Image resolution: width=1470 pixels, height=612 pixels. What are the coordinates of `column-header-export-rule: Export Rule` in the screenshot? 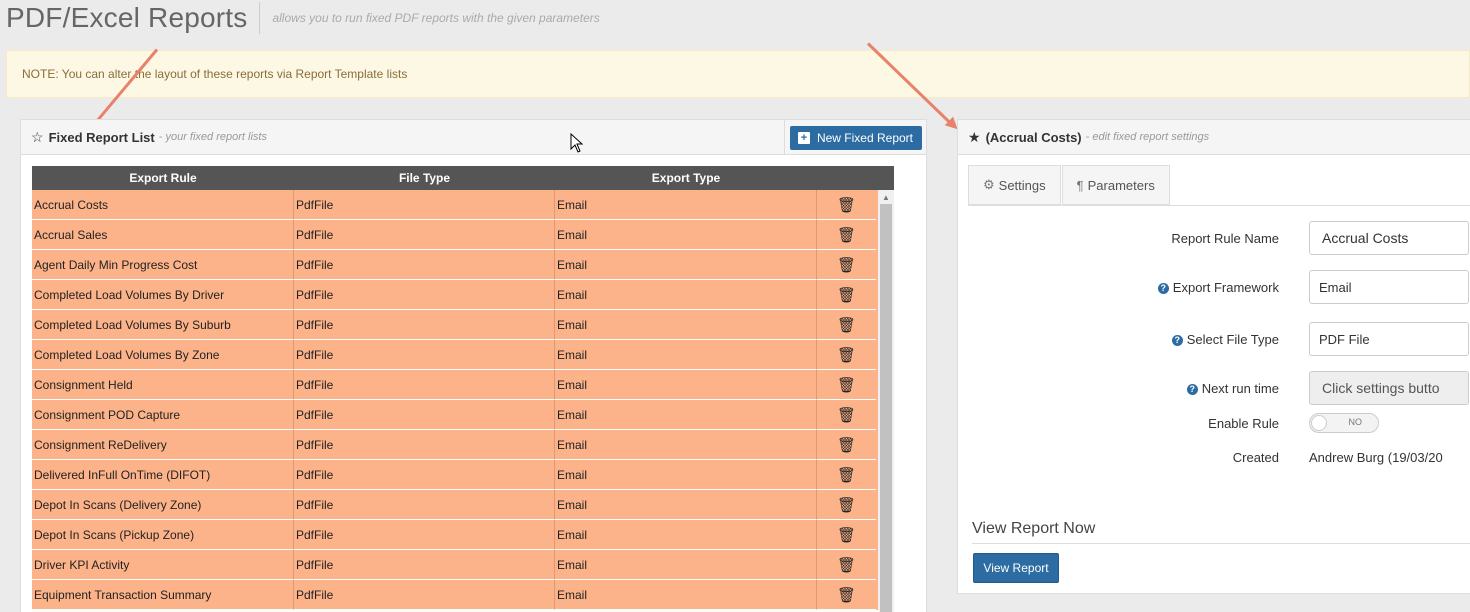 It's located at (163, 178).